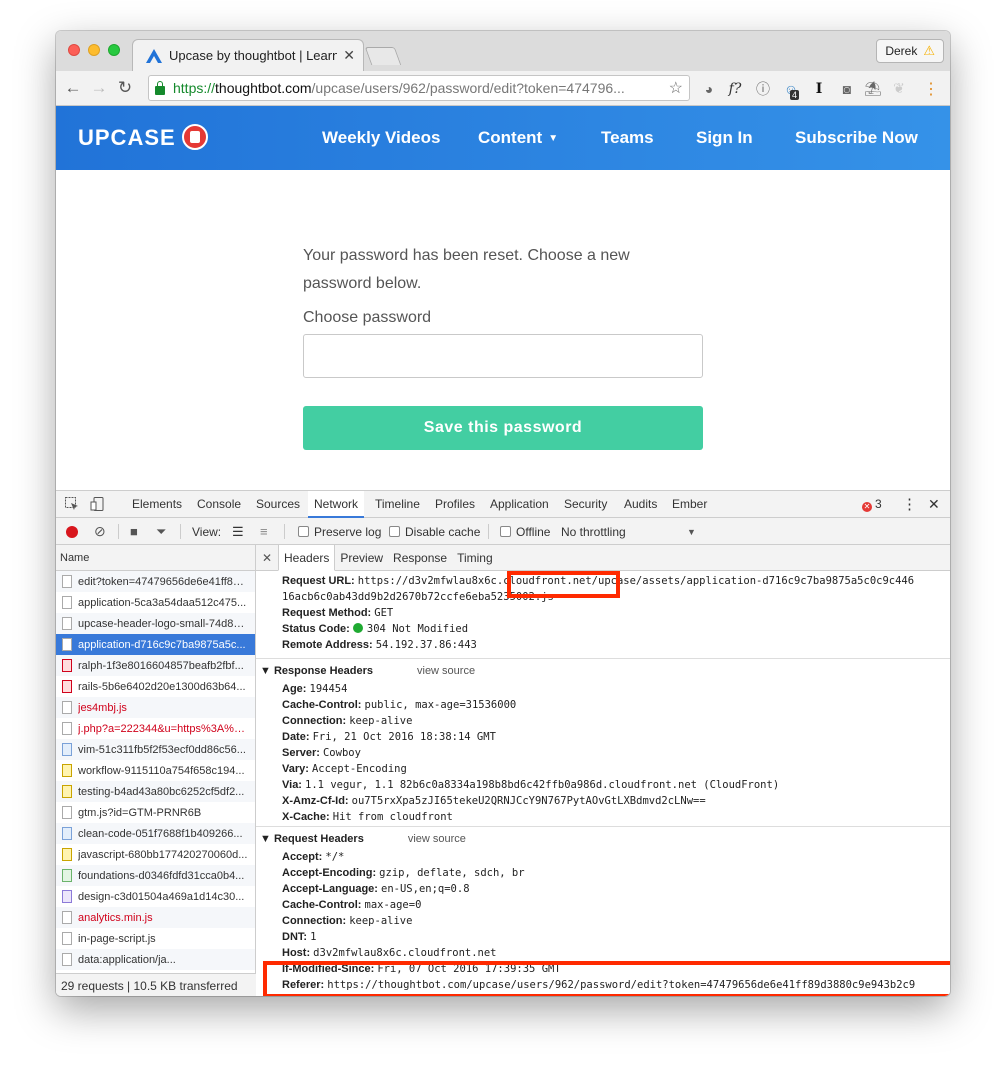 The image size is (1006, 1076). Describe the element at coordinates (525, 531) in the screenshot. I see `offline-checkbox: Offline` at that location.